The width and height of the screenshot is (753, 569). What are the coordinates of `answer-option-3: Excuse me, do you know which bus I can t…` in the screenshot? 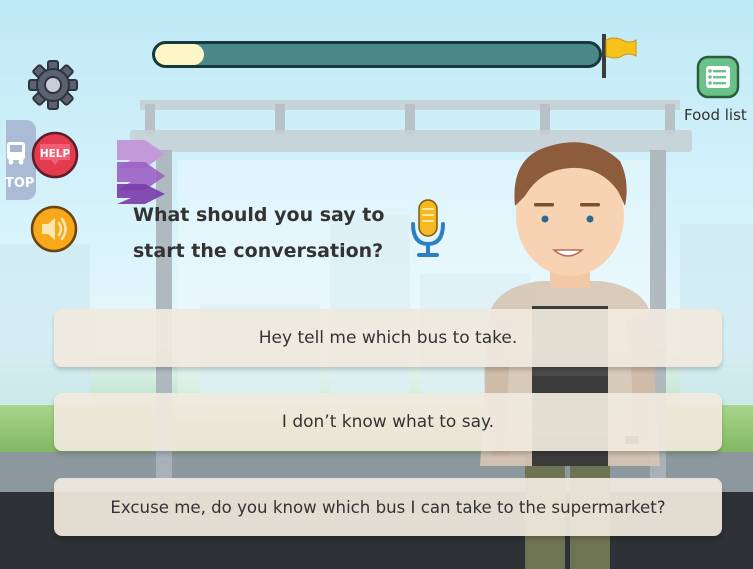 It's located at (388, 507).